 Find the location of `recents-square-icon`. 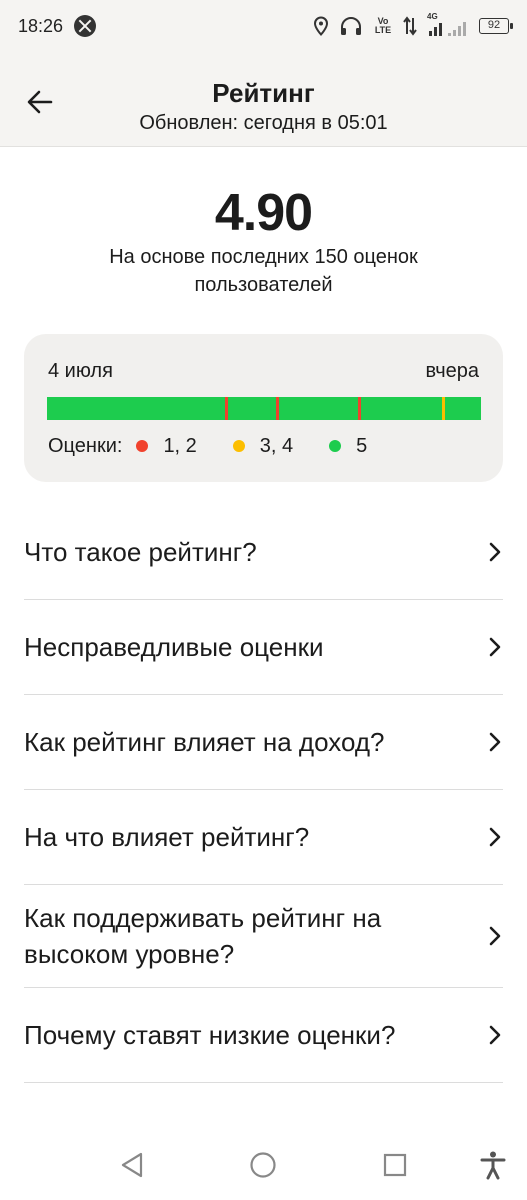

recents-square-icon is located at coordinates (395, 1165).